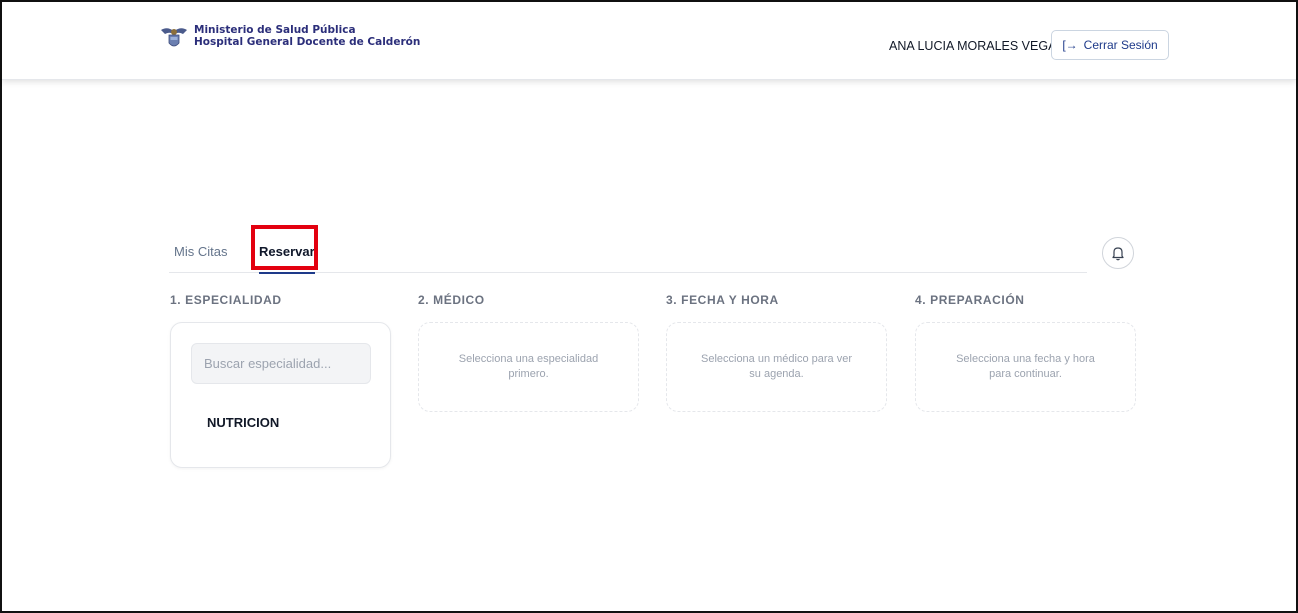 Image resolution: width=1298 pixels, height=613 pixels. Describe the element at coordinates (973, 46) in the screenshot. I see `user-name: ANA LUCIA MORALES VEGA` at that location.